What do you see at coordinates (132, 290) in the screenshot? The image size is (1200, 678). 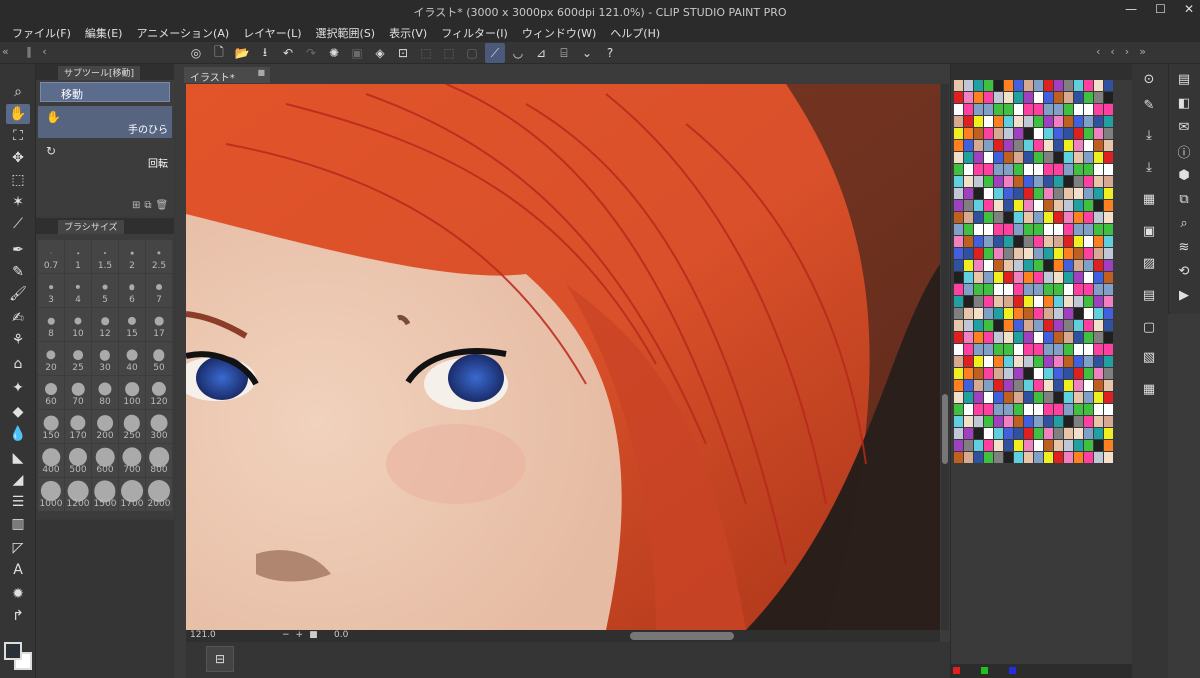 I see `brush-size-cell: 6` at bounding box center [132, 290].